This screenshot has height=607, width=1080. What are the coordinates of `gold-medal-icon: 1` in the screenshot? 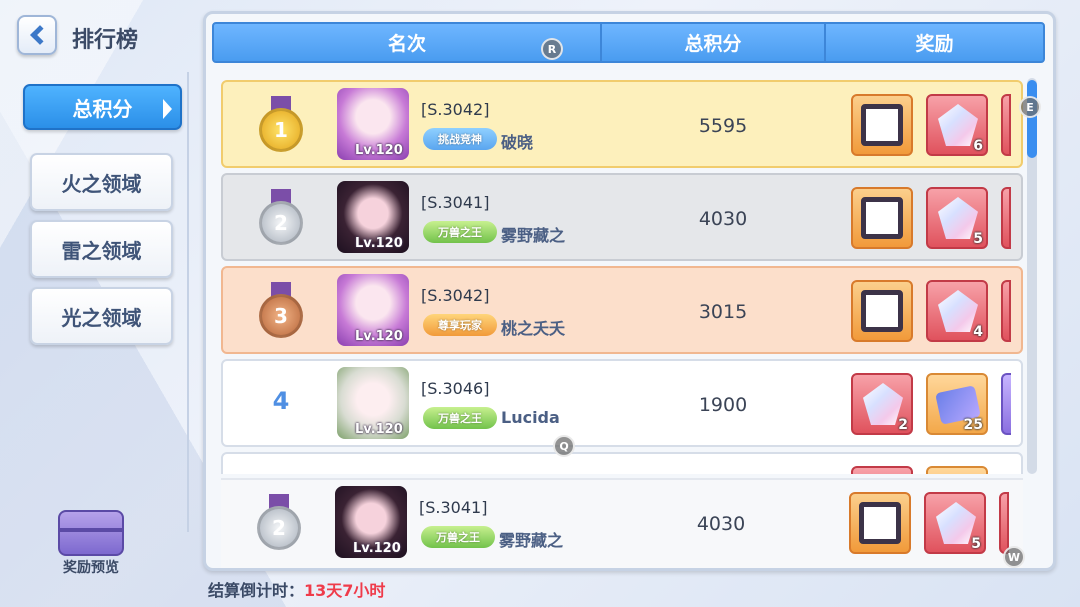 It's located at (281, 126).